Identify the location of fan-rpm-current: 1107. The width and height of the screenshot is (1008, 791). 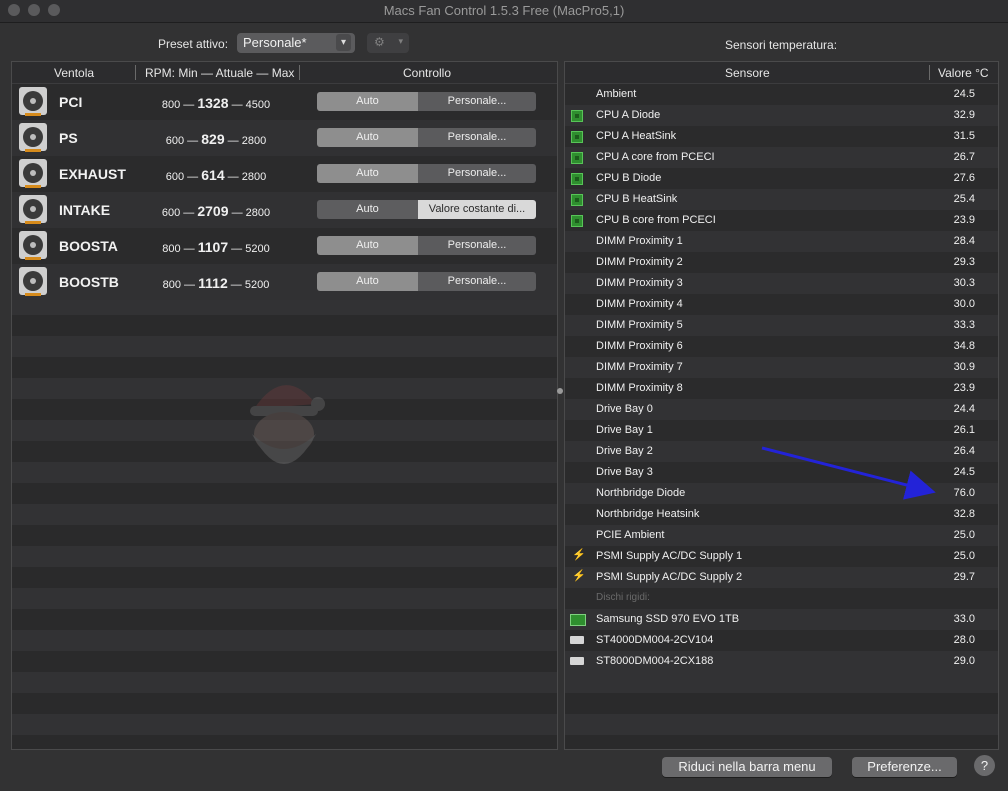
(213, 247).